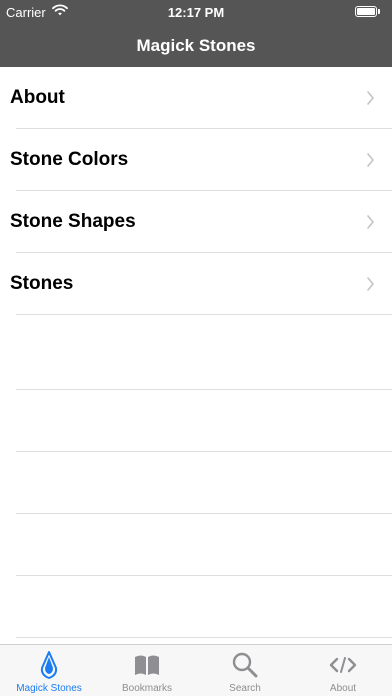  What do you see at coordinates (49, 665) in the screenshot?
I see `stone-icon` at bounding box center [49, 665].